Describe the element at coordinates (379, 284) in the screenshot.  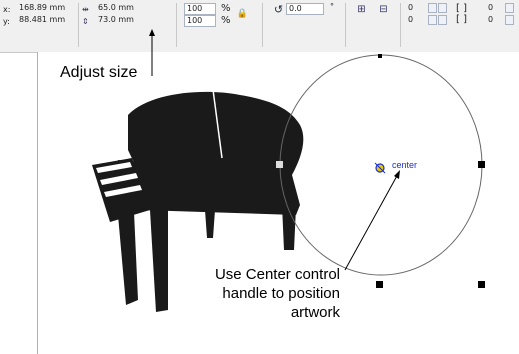
I see `bottom-handle` at that location.